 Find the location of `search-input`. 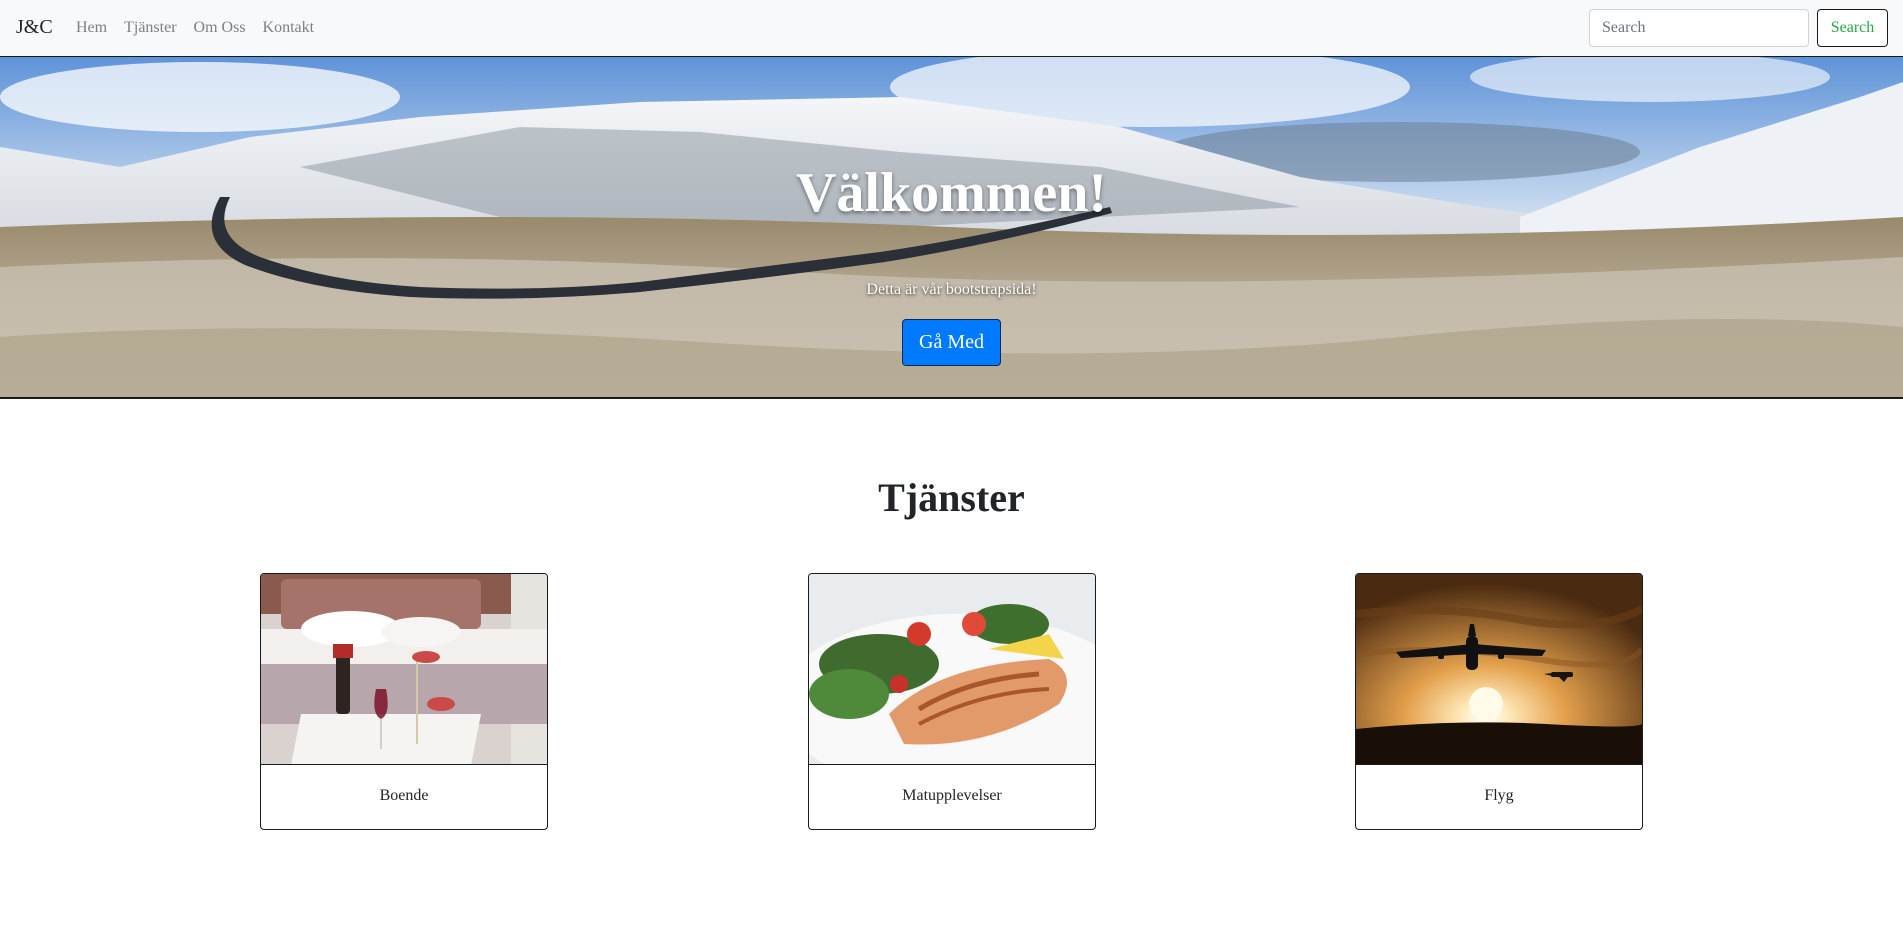

search-input is located at coordinates (1699, 28).